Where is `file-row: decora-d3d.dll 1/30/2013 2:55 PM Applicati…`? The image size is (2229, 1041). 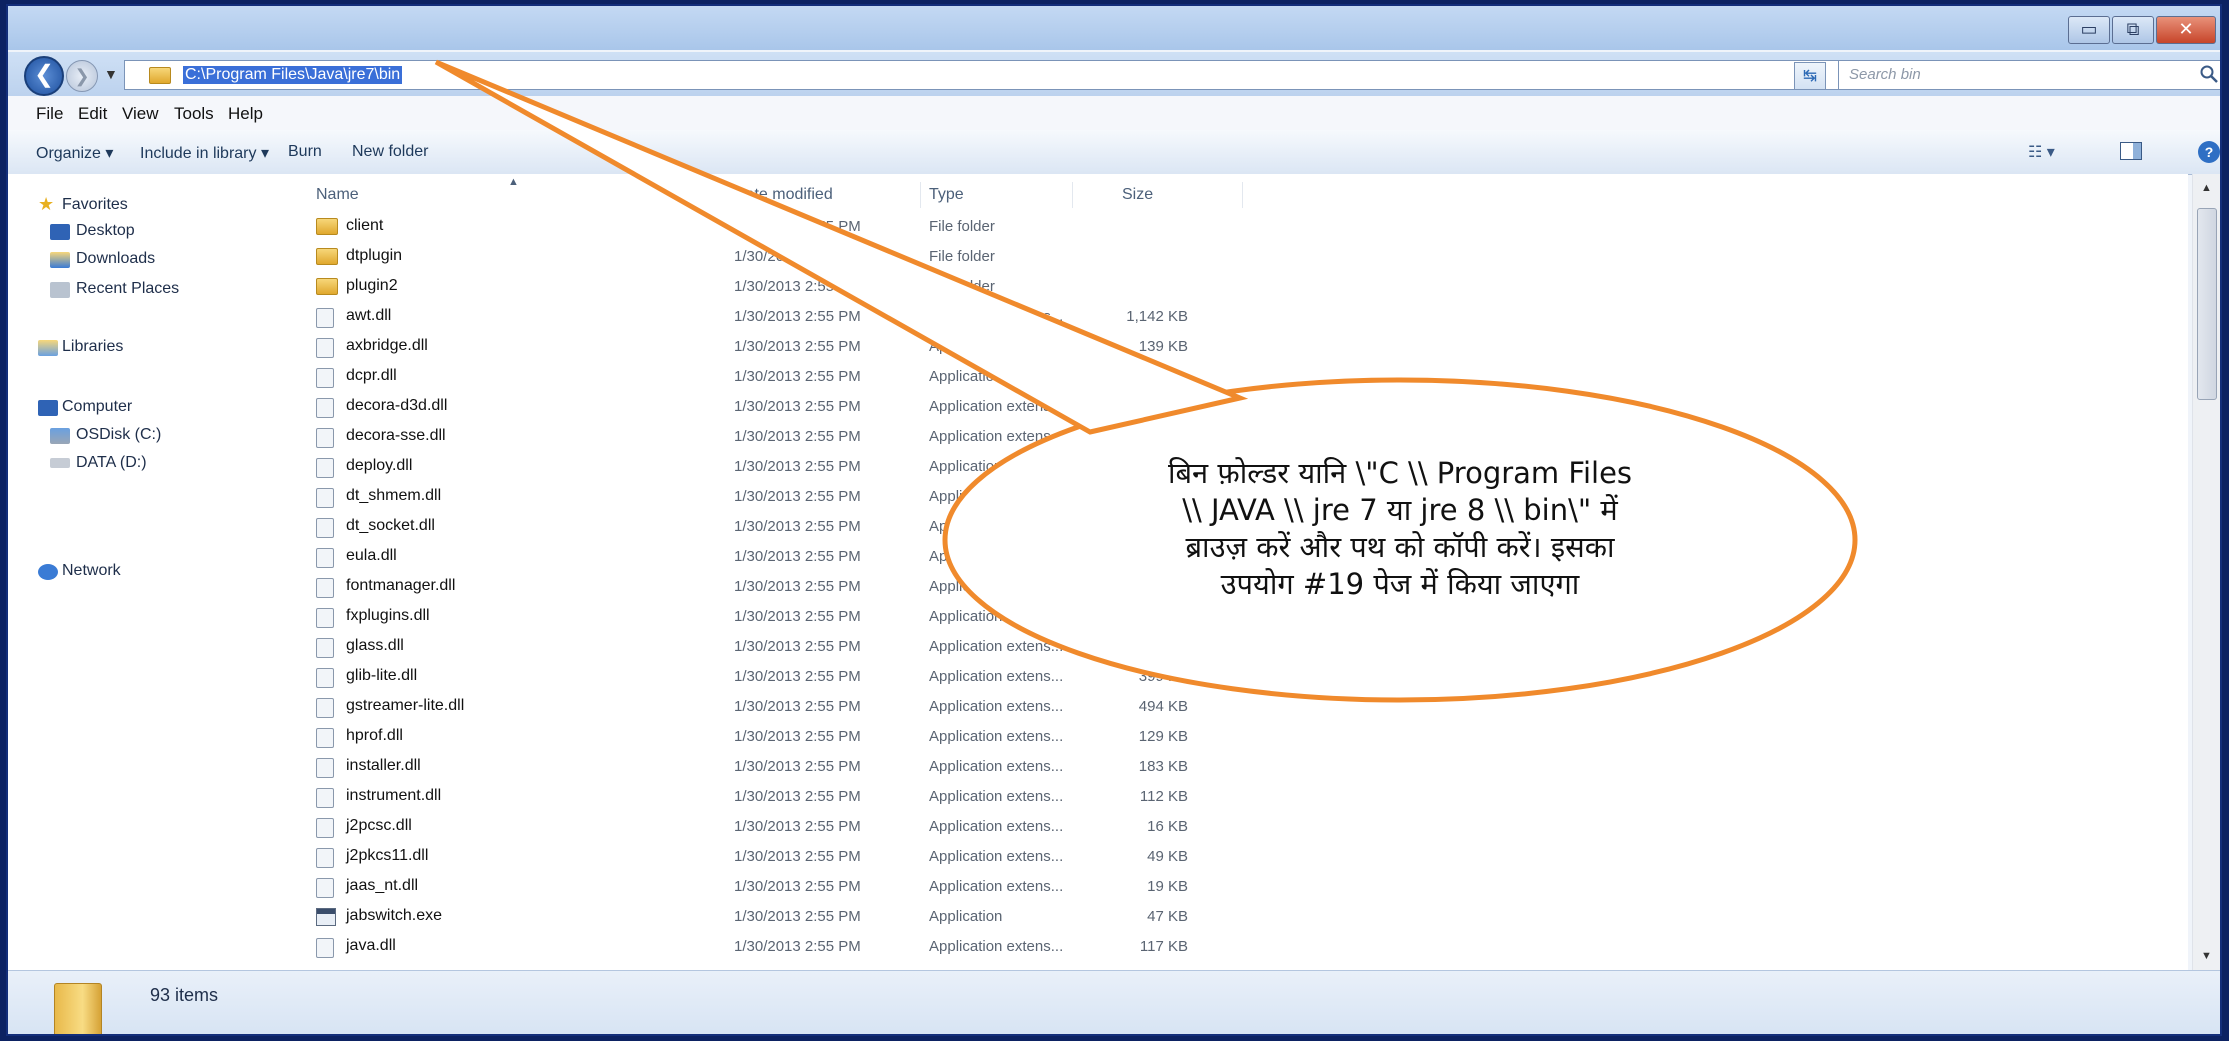
file-row: decora-d3d.dll 1/30/2013 2:55 PM Applicati… is located at coordinates (738, 407).